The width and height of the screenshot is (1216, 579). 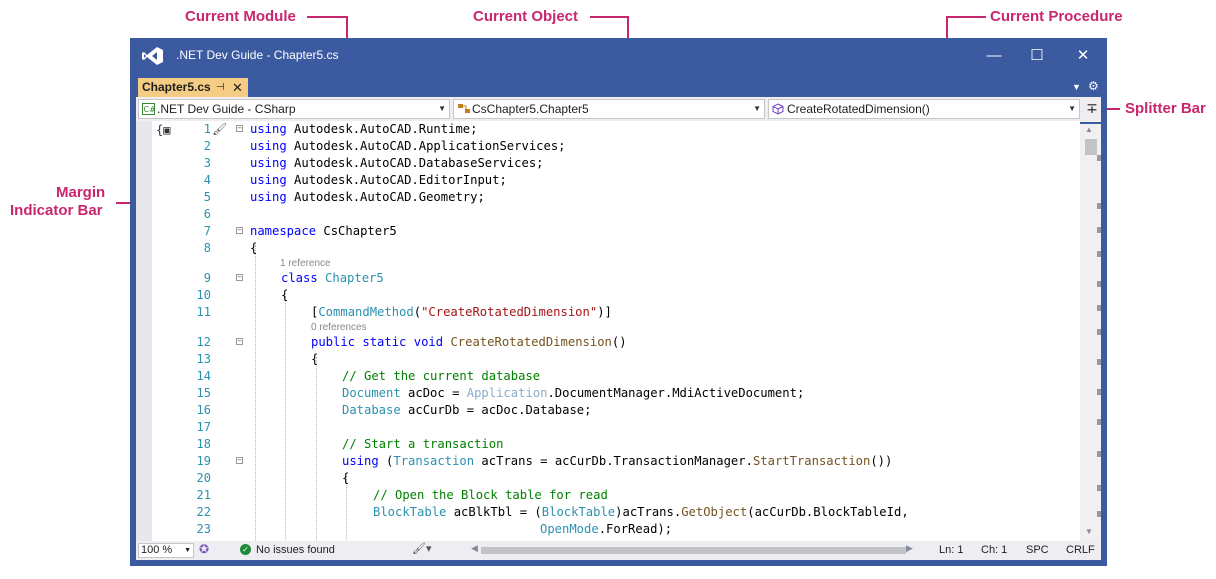 What do you see at coordinates (490, 495) in the screenshot?
I see `code-text: // Open the Block table for read` at bounding box center [490, 495].